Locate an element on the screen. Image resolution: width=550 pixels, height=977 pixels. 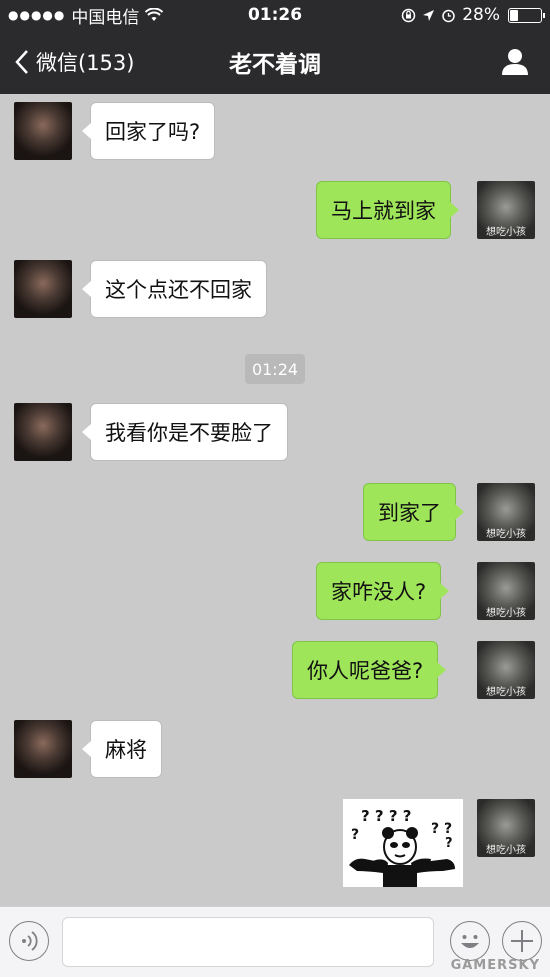
alarm-icon is located at coordinates (448, 15).